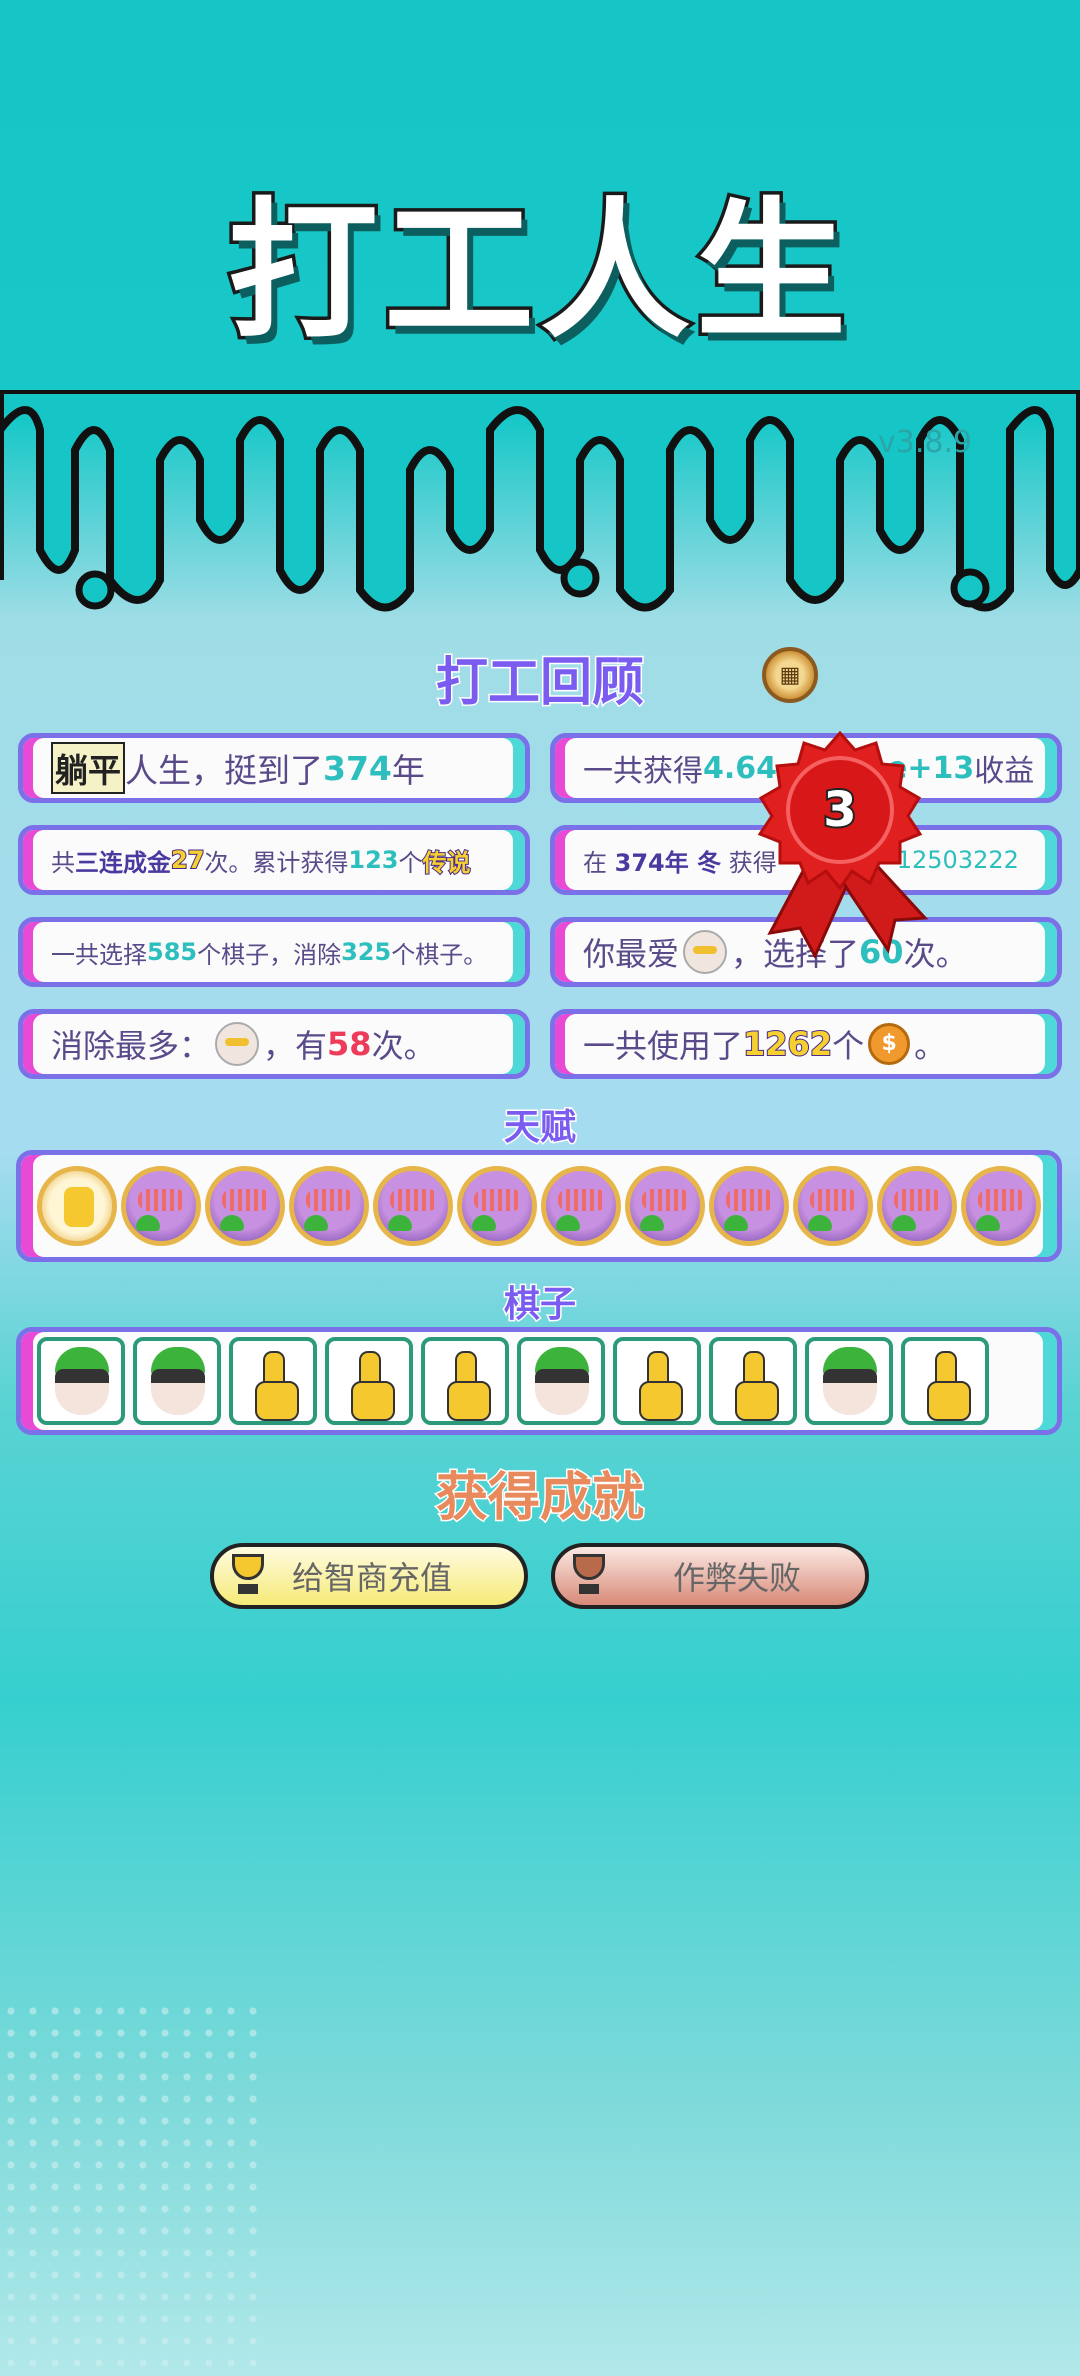 The image size is (1080, 2376). Describe the element at coordinates (63, 862) in the screenshot. I see `stat-text: 共` at that location.